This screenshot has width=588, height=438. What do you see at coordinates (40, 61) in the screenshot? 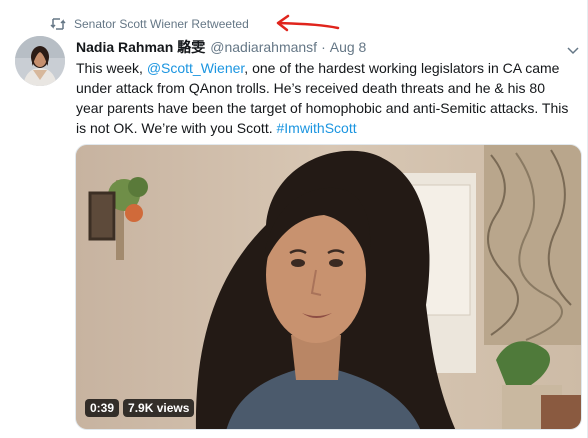
I see `avatar` at bounding box center [40, 61].